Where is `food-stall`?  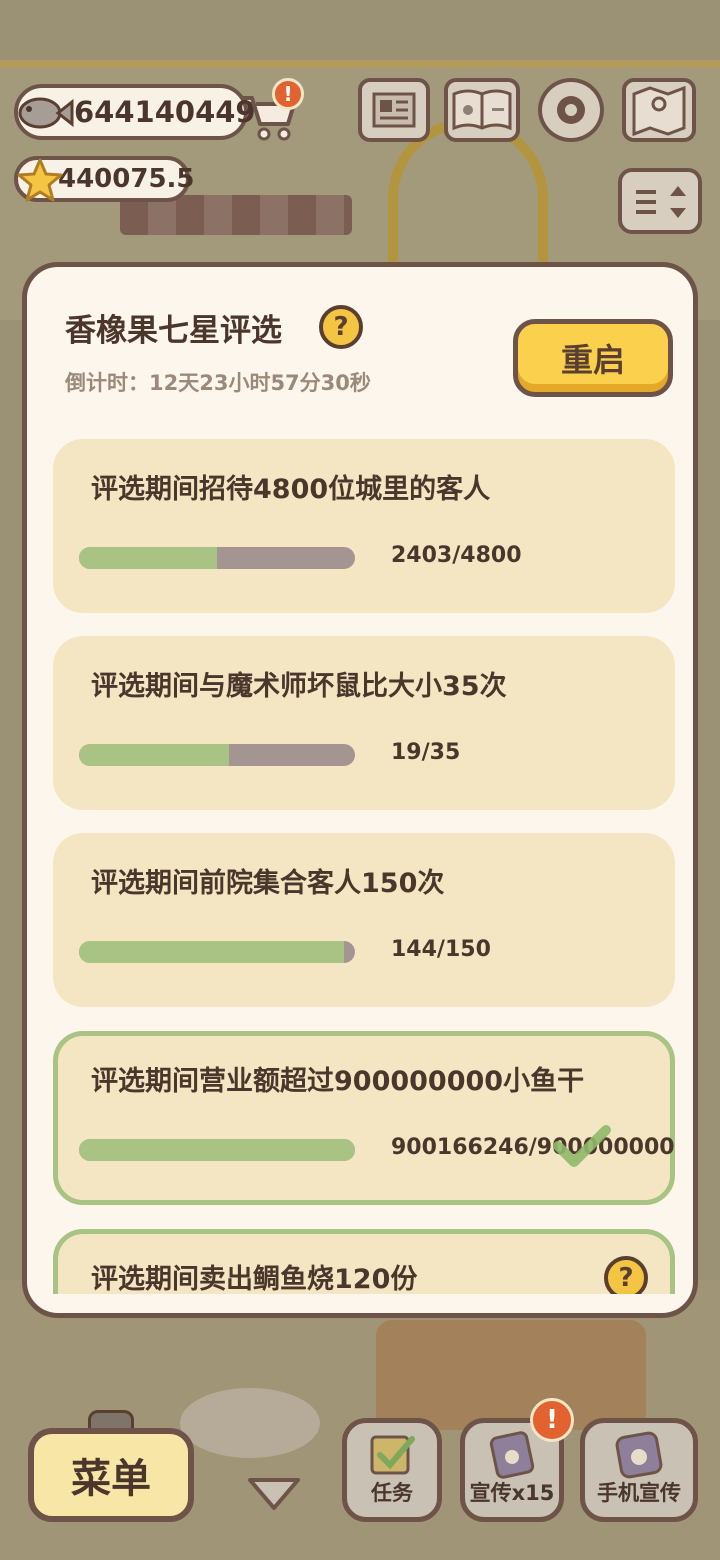
food-stall is located at coordinates (511, 1375).